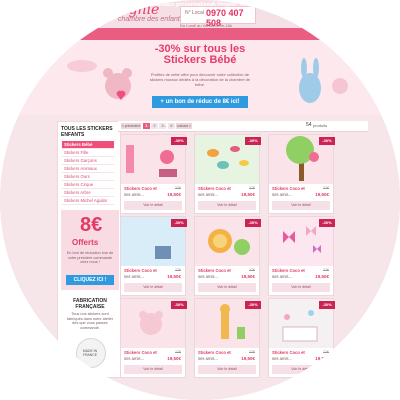 The height and width of the screenshot is (400, 400). I want to click on sidebar-item-animaux: Stickers Animaux, so click(88, 169).